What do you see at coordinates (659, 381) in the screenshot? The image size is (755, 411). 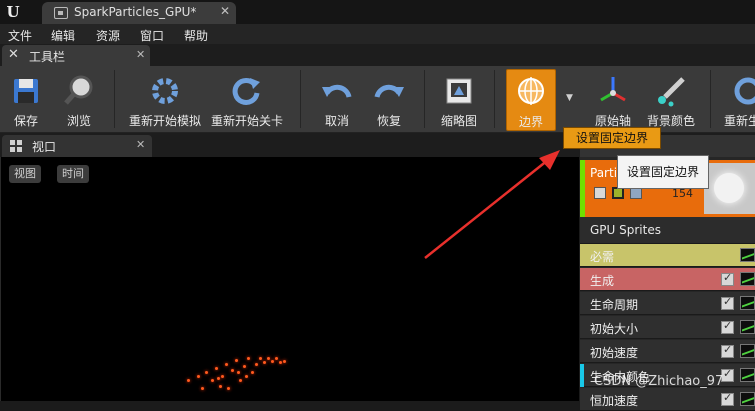 I see `watermark: CSDN @Zhichao_97` at bounding box center [659, 381].